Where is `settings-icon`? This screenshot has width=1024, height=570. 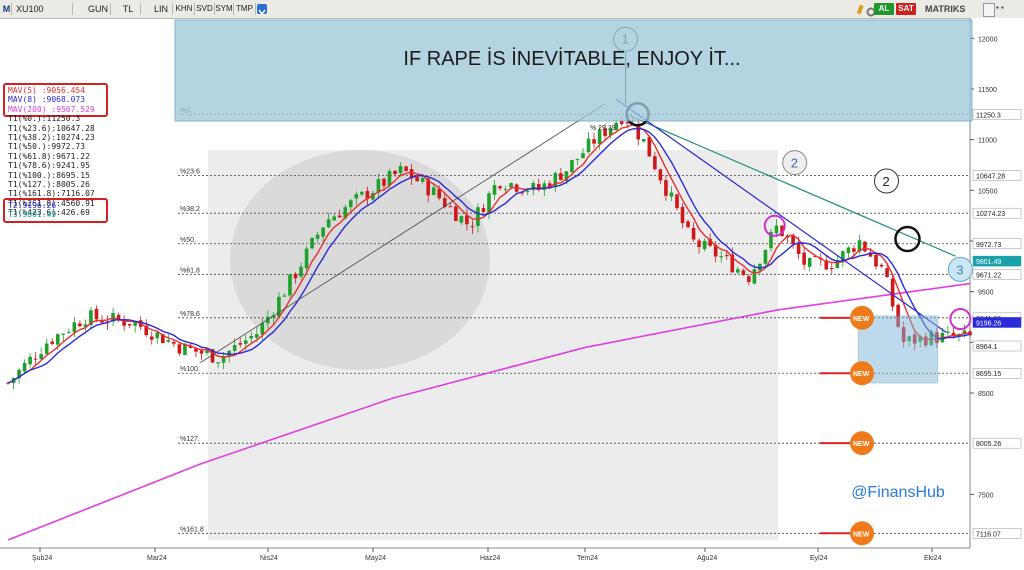
settings-icon is located at coordinates (989, 10).